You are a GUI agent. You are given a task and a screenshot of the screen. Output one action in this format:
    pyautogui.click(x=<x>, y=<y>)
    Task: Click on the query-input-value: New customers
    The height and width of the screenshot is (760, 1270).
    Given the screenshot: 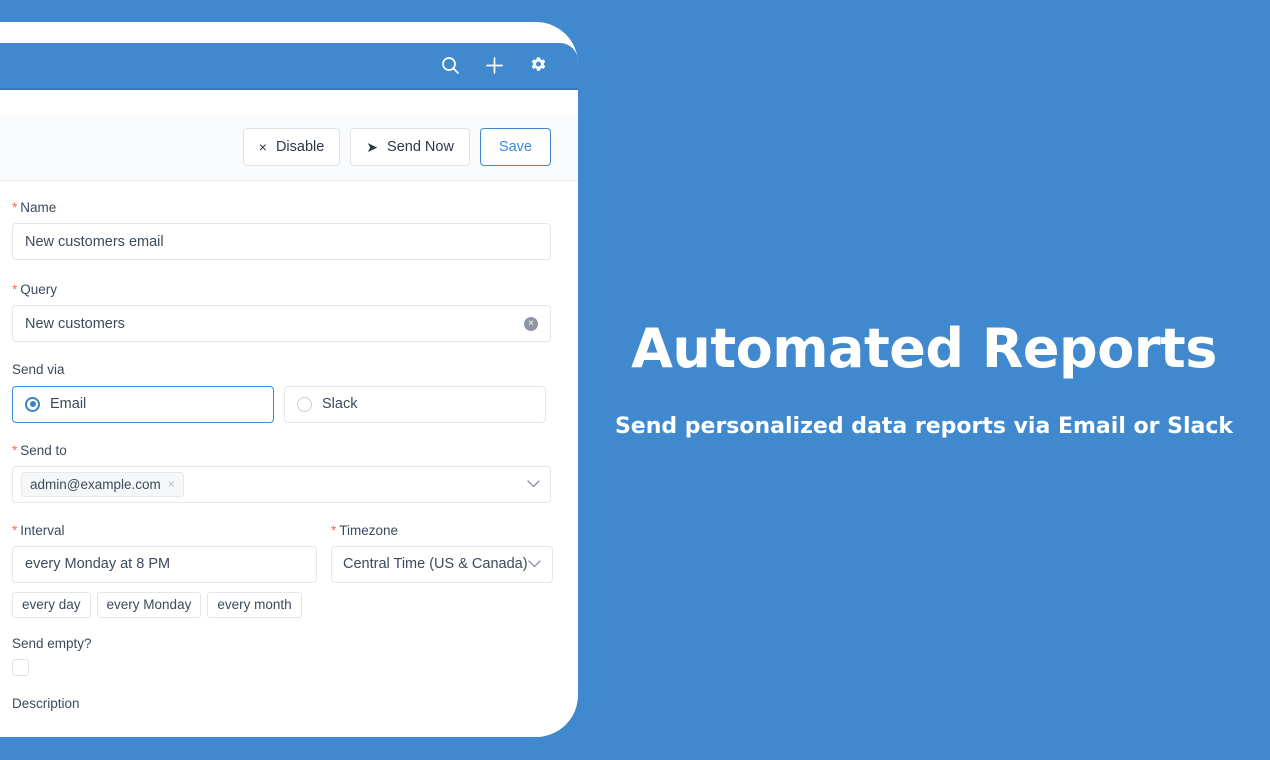 What is the action you would take?
    pyautogui.click(x=75, y=323)
    